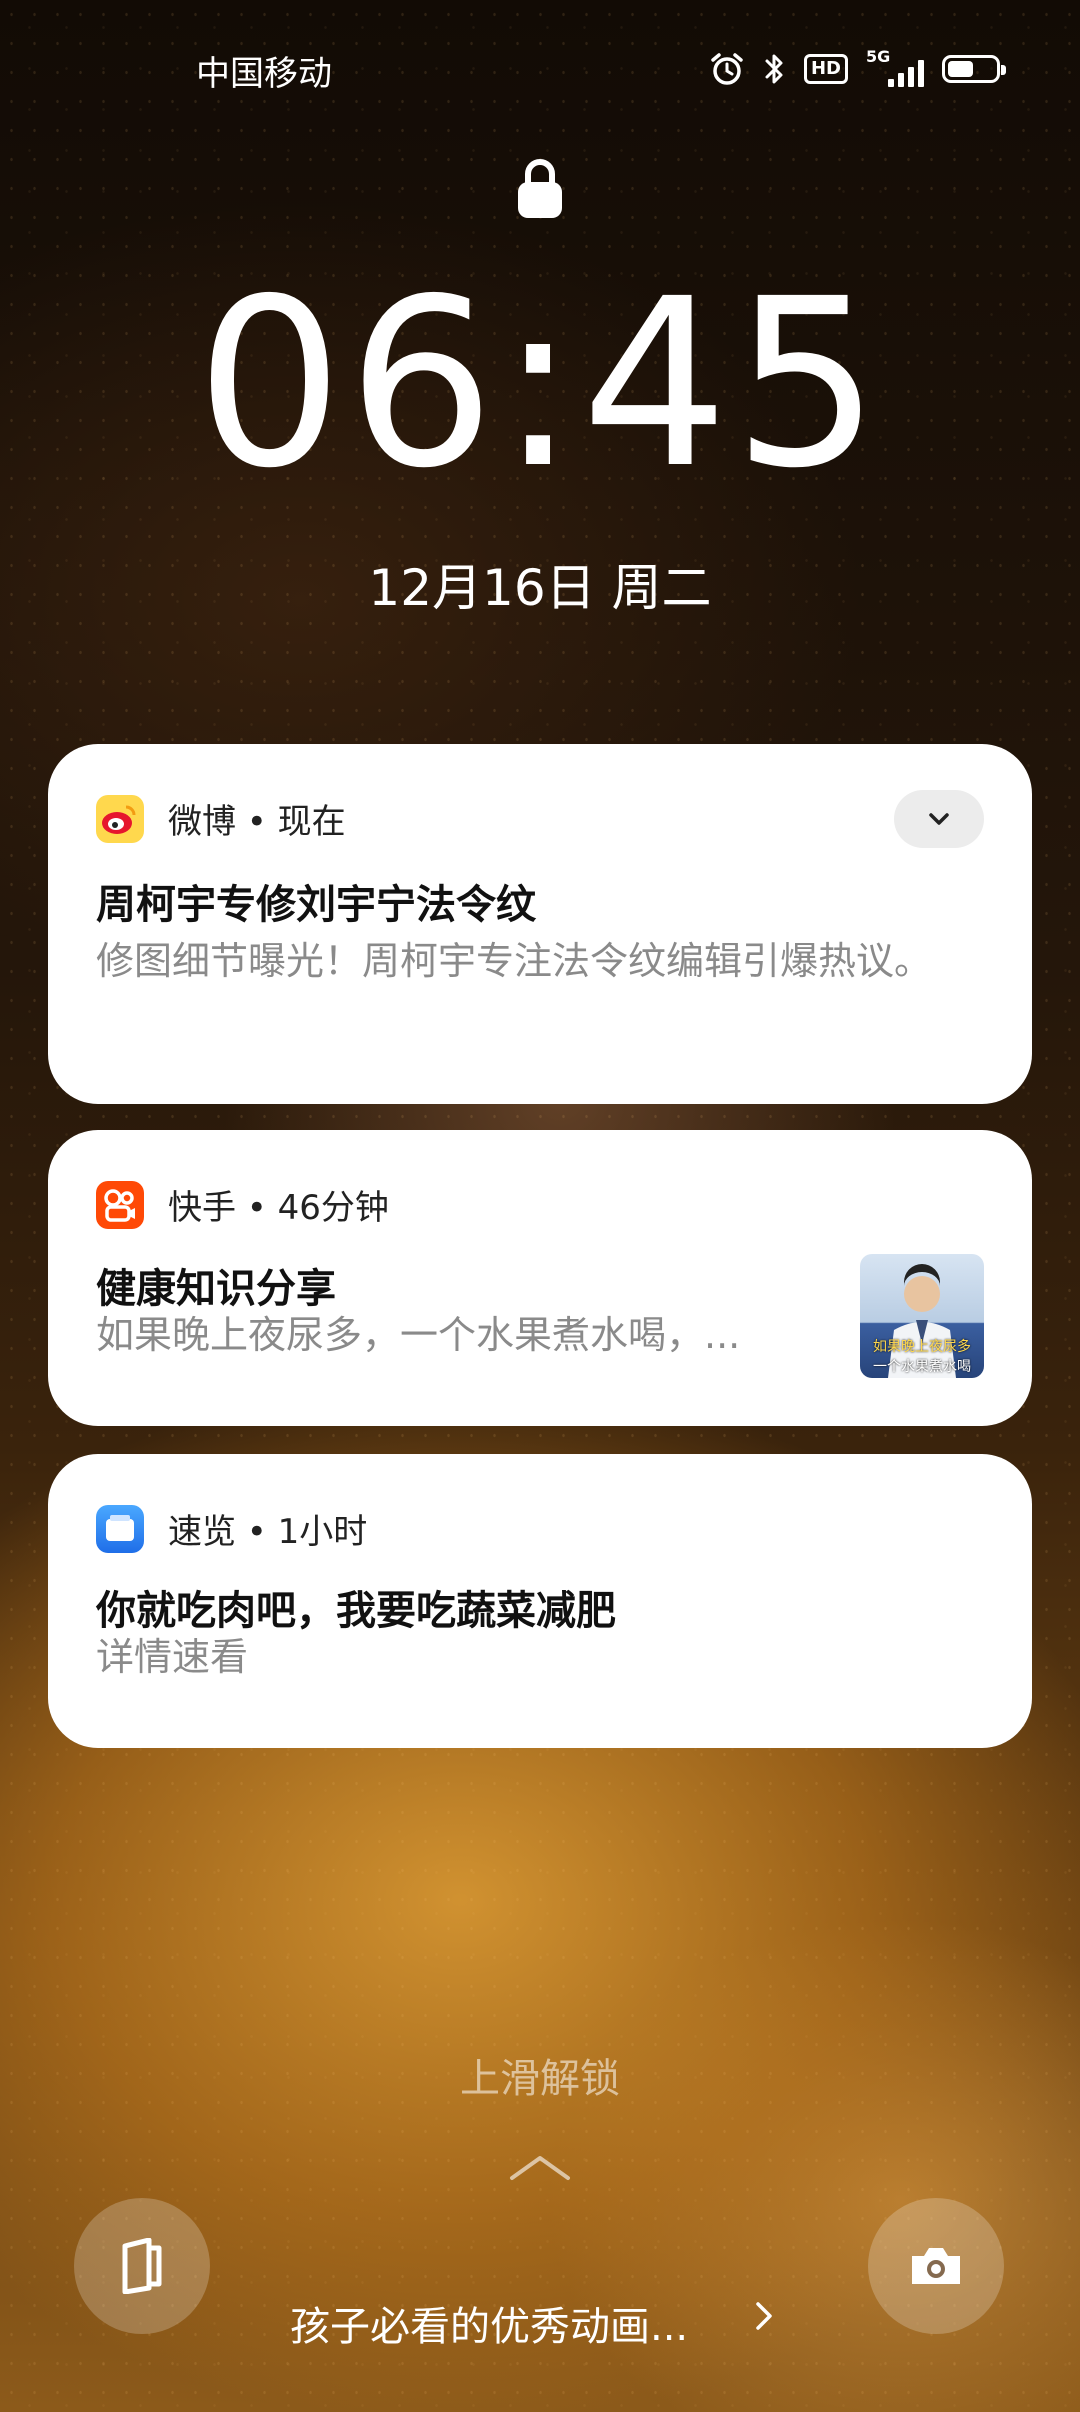 The image size is (1080, 2412). I want to click on status-icons: HD 5G, so click(858, 69).